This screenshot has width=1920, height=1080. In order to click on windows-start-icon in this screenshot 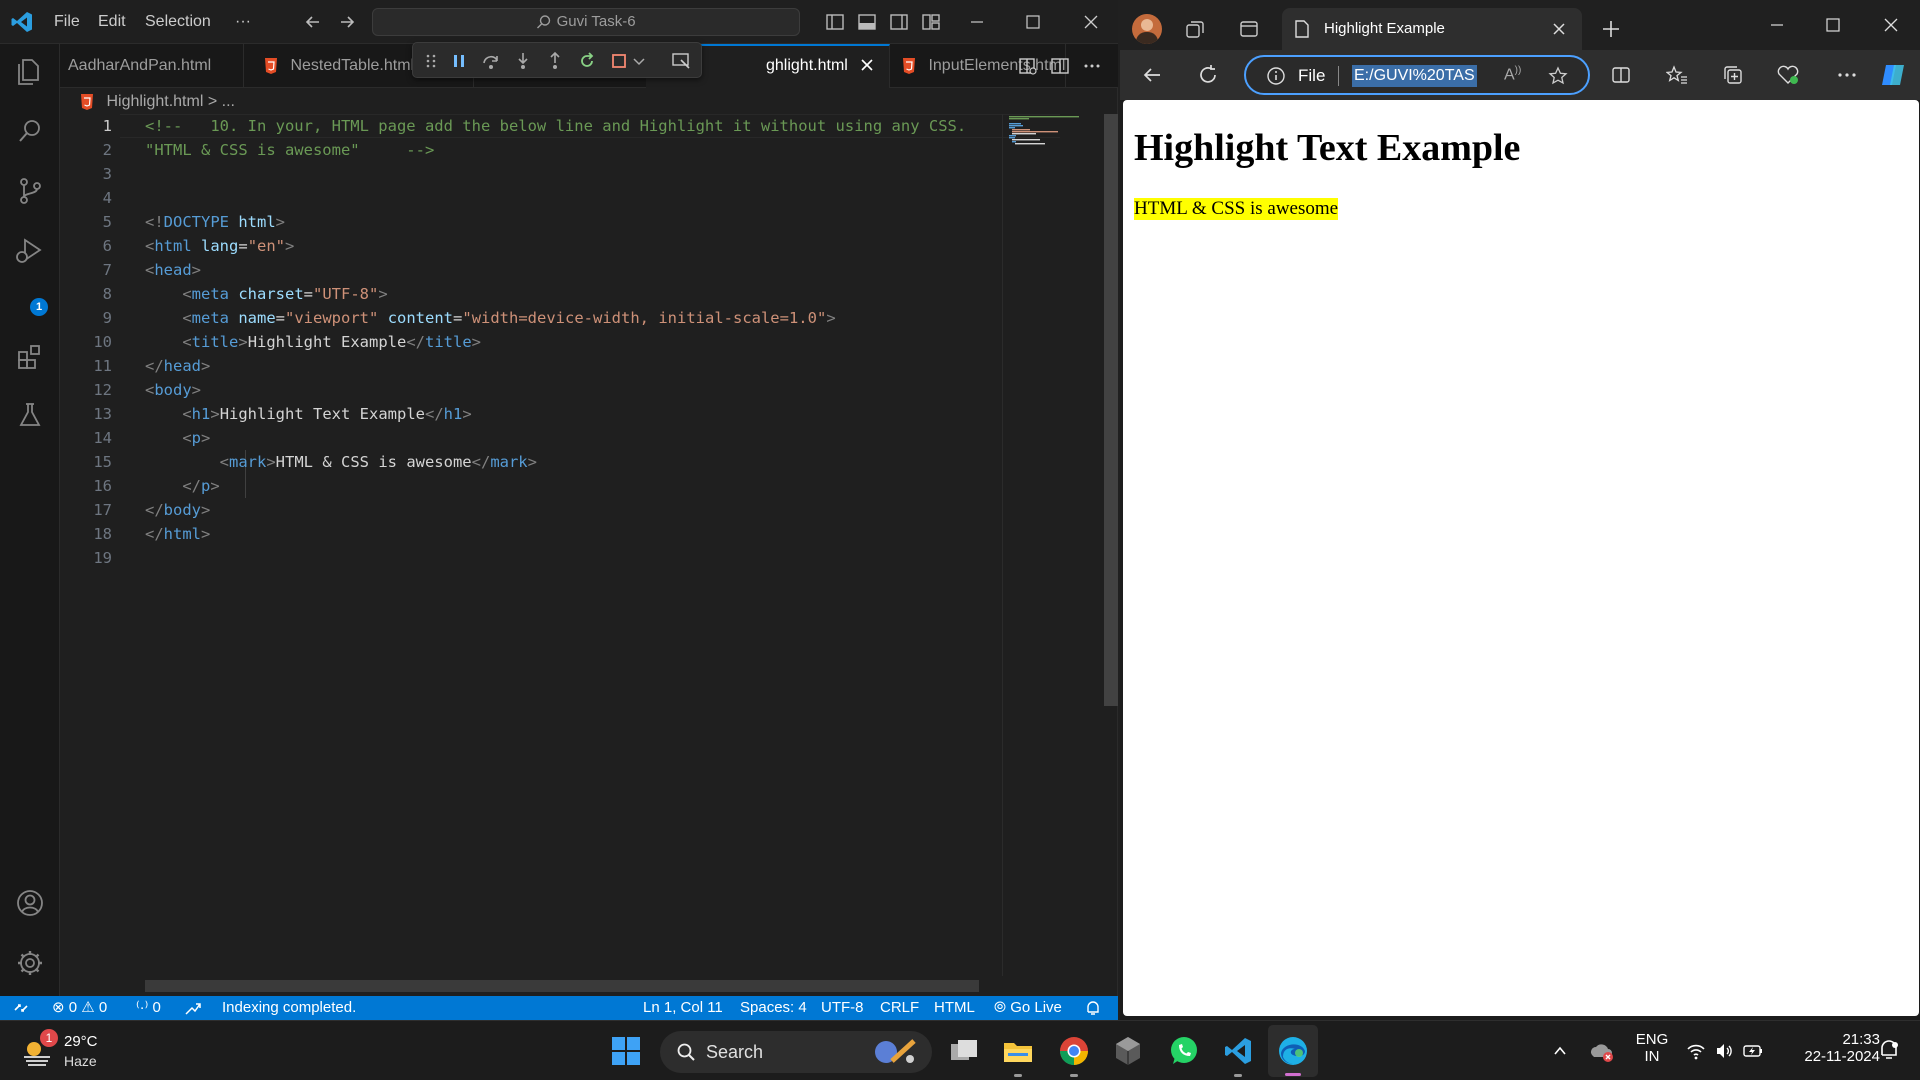, I will do `click(626, 1051)`.